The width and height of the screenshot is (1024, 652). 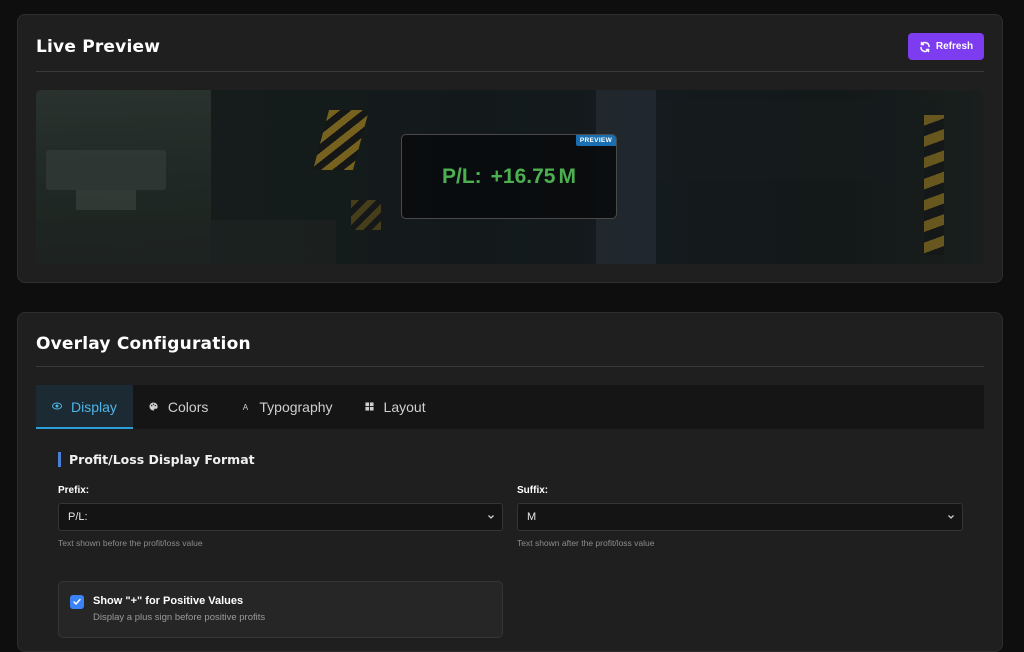 What do you see at coordinates (533, 490) in the screenshot?
I see `suffix-label: Suffix:` at bounding box center [533, 490].